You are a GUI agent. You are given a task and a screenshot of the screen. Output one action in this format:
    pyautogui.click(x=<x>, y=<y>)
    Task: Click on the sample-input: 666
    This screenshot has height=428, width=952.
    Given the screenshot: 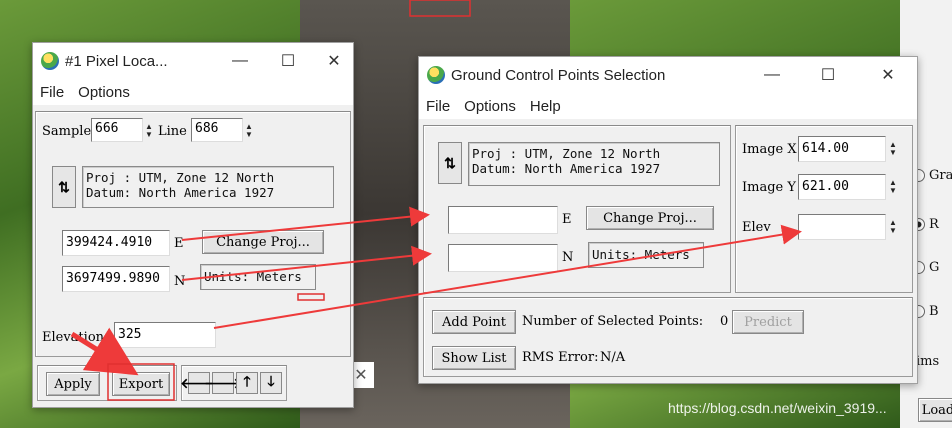 What is the action you would take?
    pyautogui.click(x=117, y=130)
    